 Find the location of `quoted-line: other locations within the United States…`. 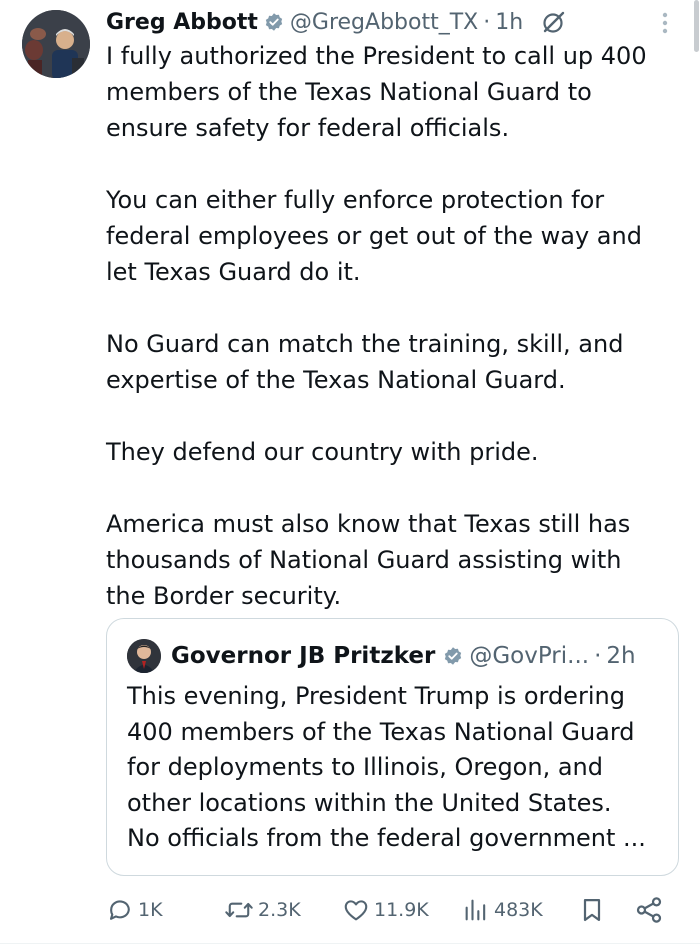

quoted-line: other locations within the United States… is located at coordinates (369, 802).